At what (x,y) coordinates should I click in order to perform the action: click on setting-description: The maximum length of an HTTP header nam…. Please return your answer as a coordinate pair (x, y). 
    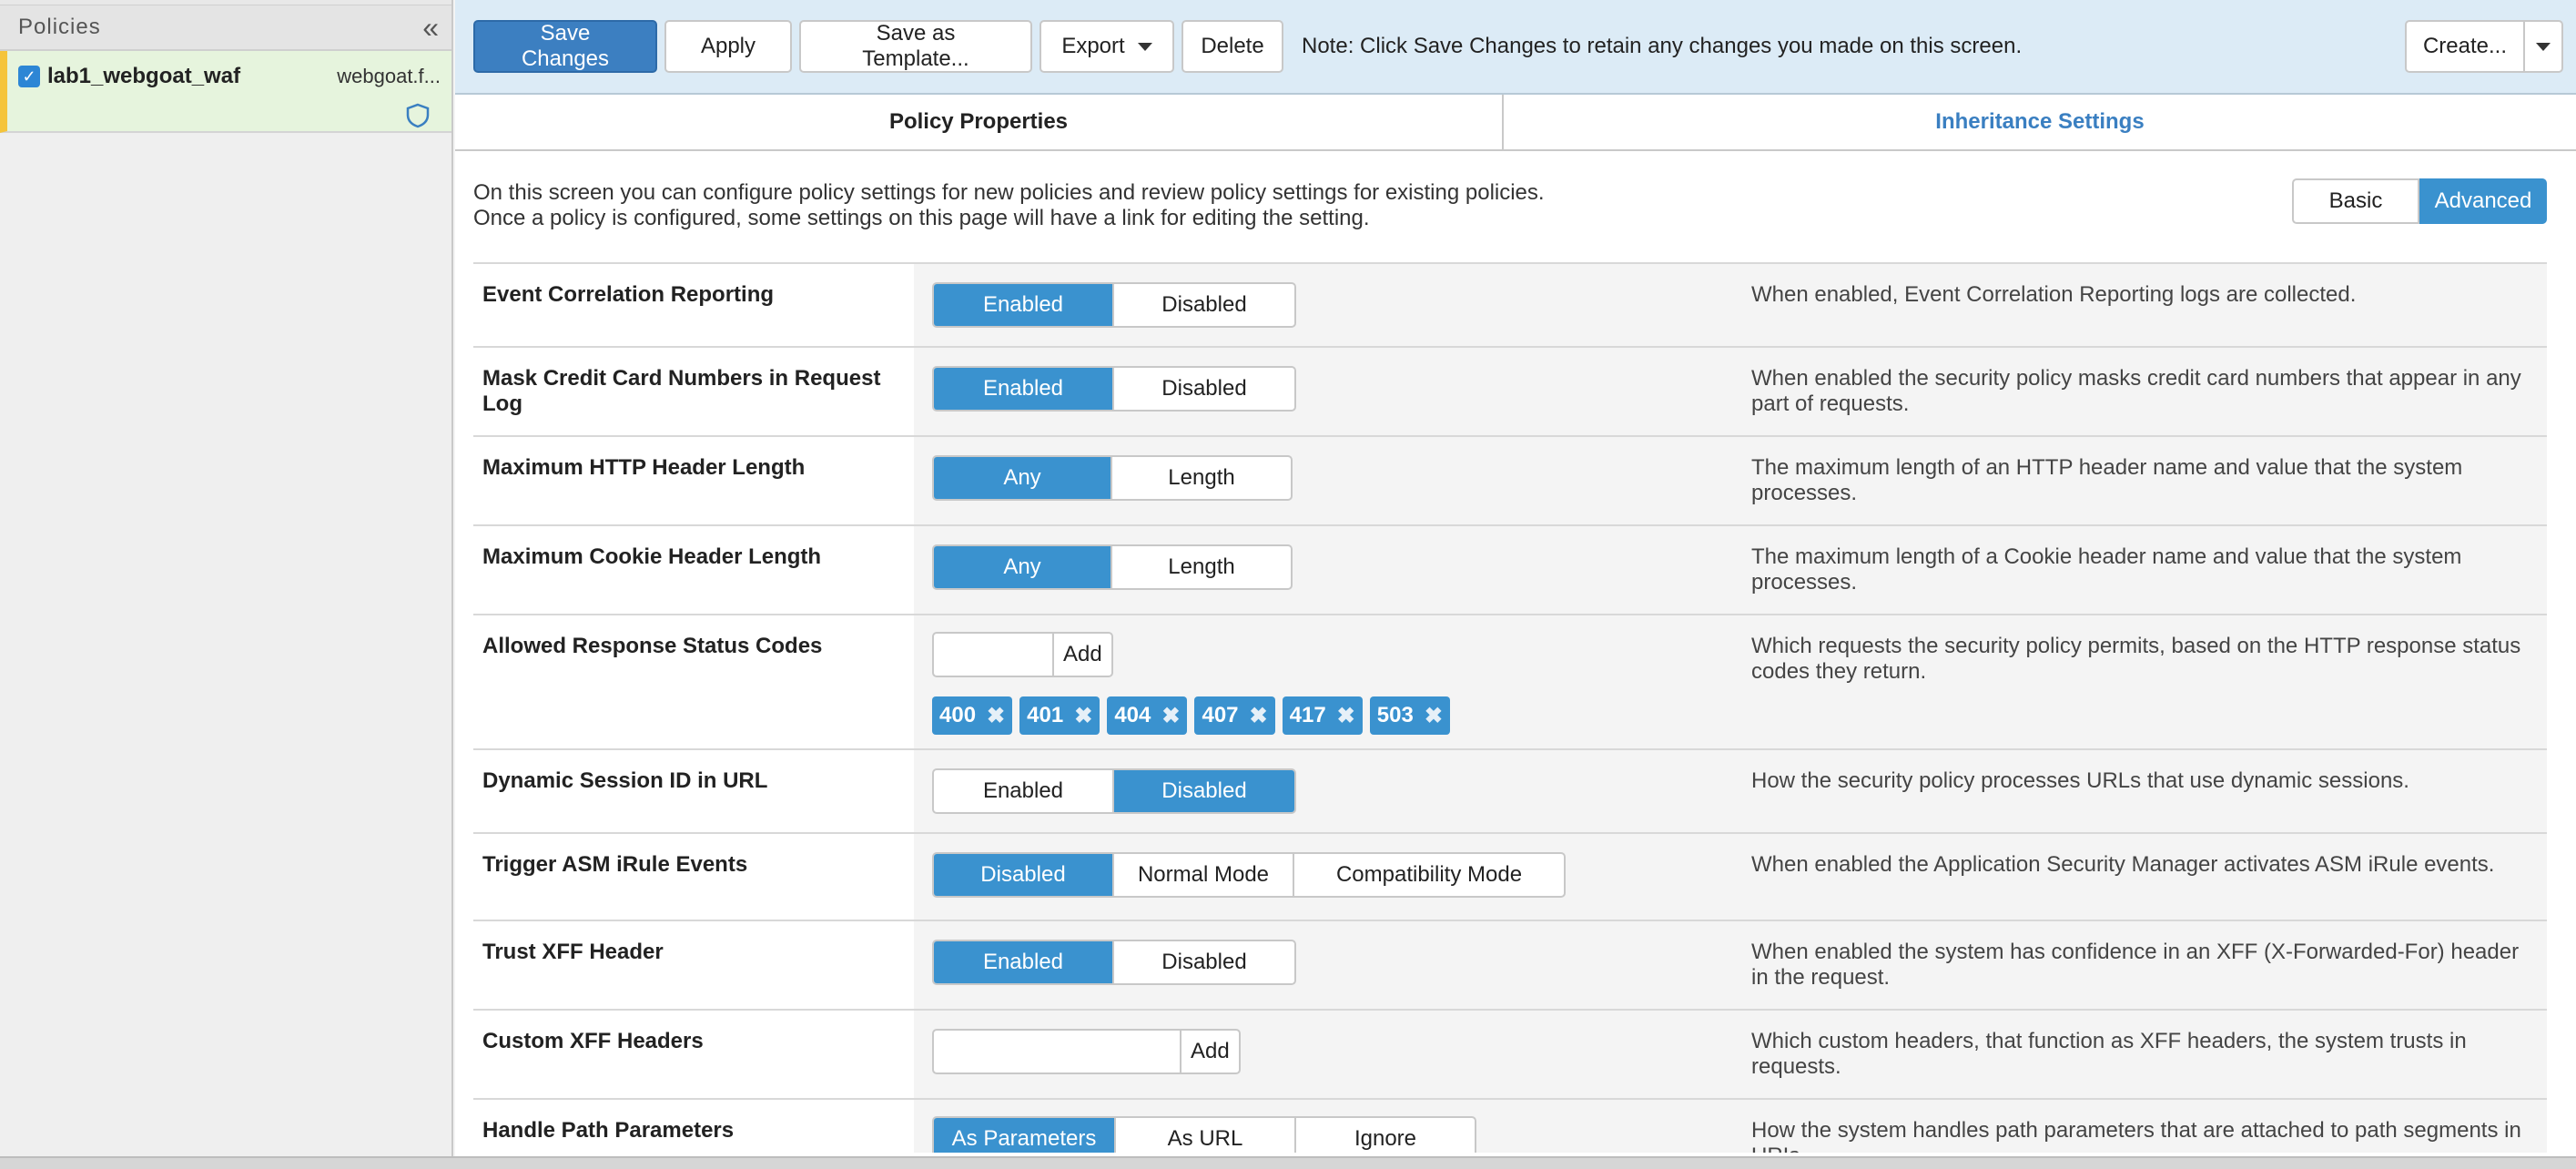
    Looking at the image, I should click on (2149, 480).